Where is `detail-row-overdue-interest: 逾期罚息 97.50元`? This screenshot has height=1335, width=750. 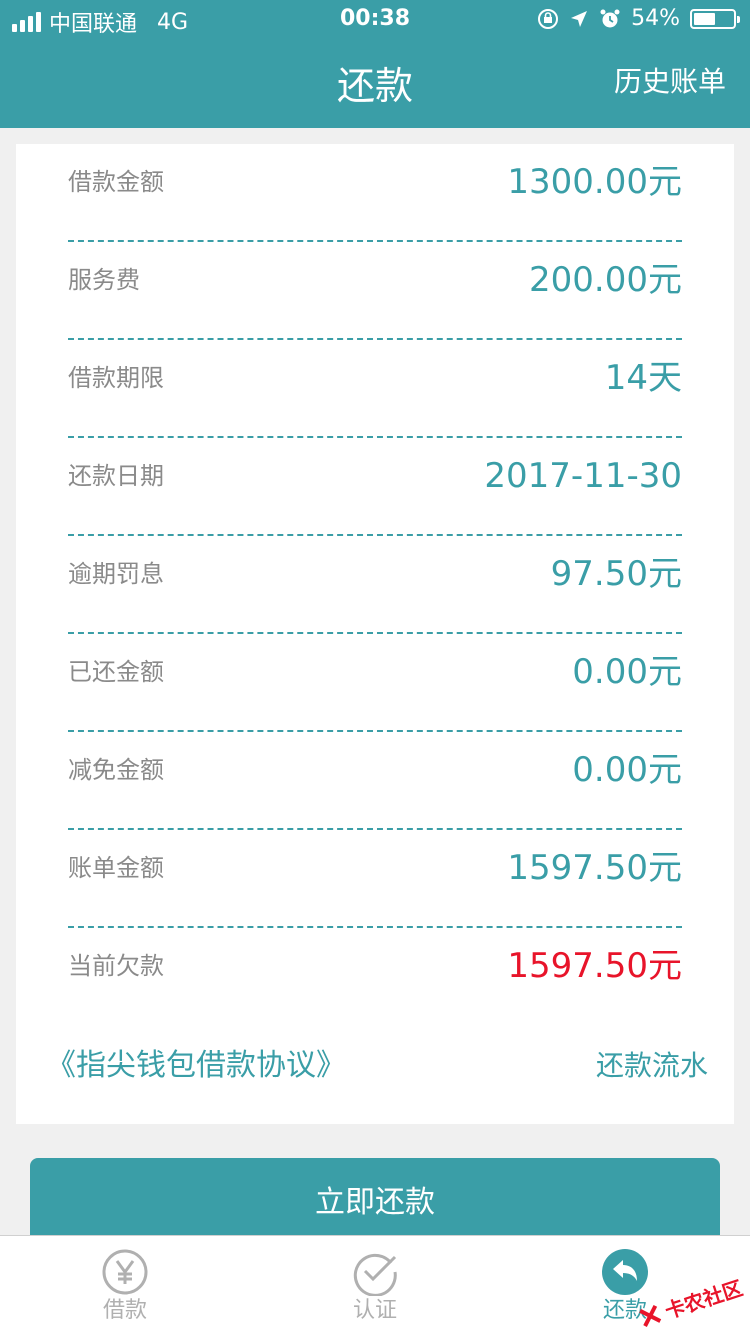
detail-row-overdue-interest: 逾期罚息 97.50元 is located at coordinates (375, 585).